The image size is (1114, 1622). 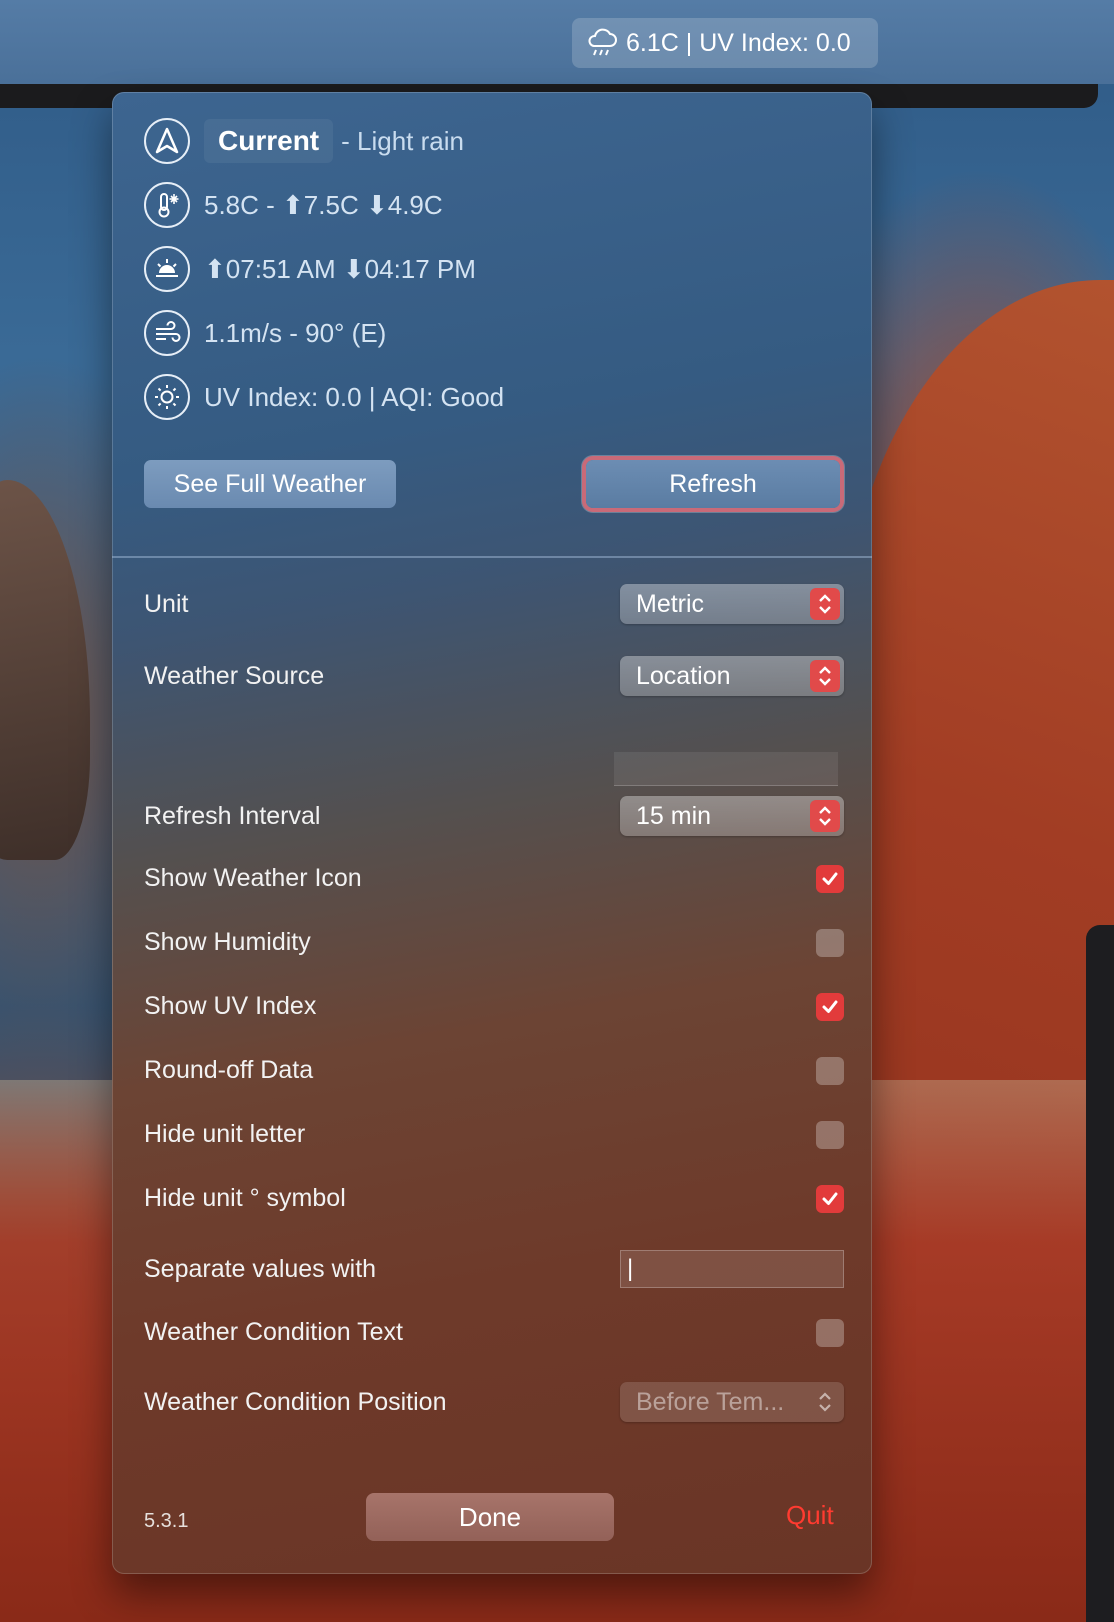 I want to click on round-off-label: Round-off Data, so click(x=229, y=1070).